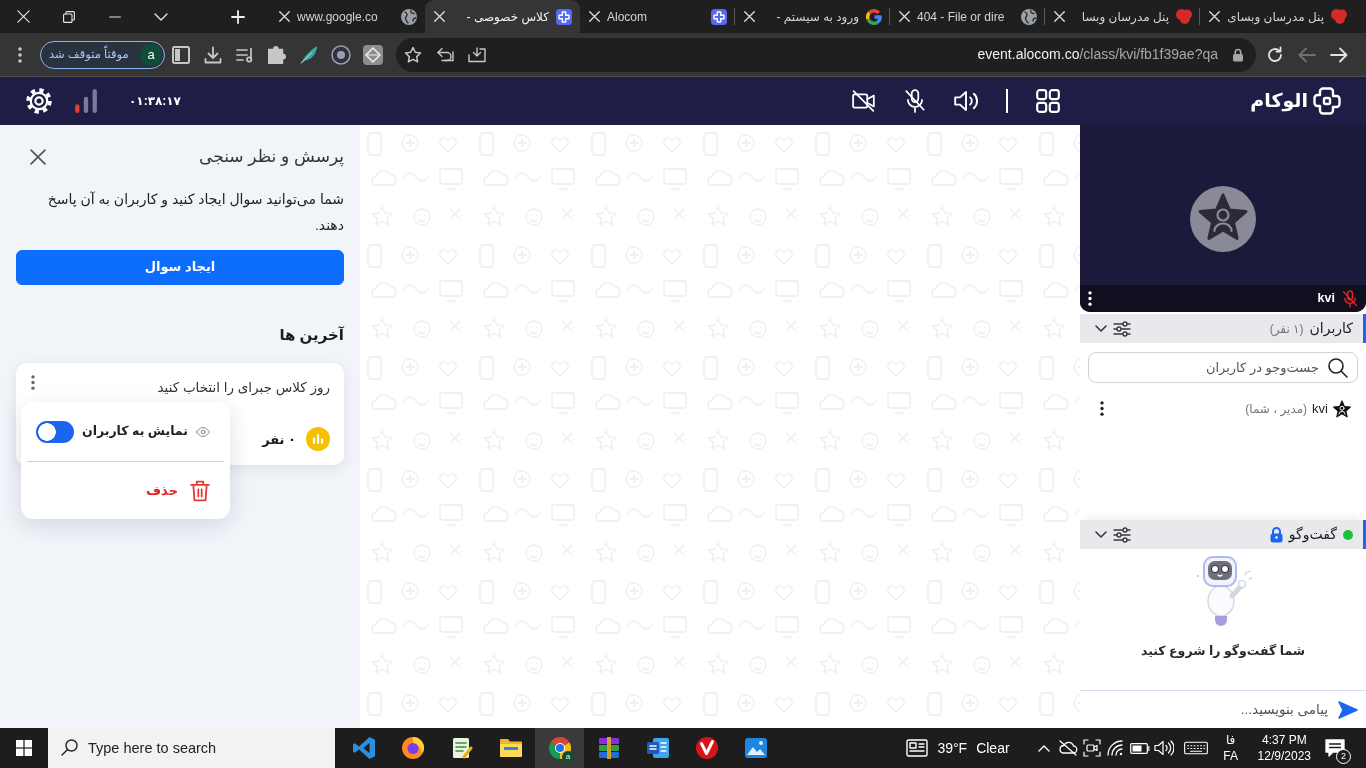 This screenshot has height=768, width=1366. I want to click on menu-item-label: نمایش به کاربران, so click(135, 432).